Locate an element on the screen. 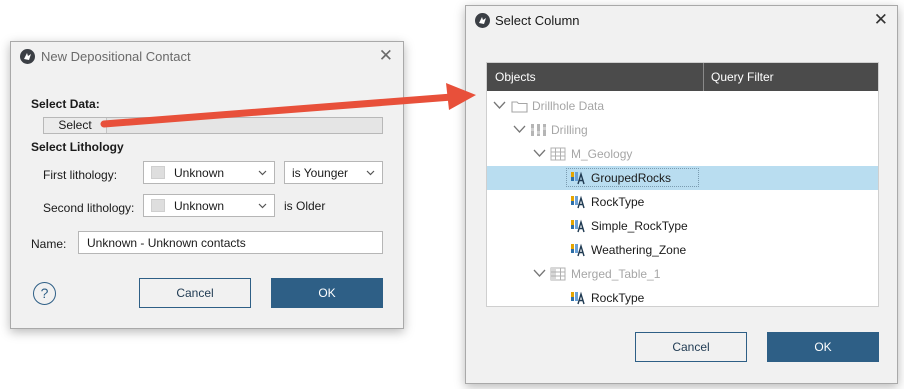 The width and height of the screenshot is (904, 389). folder-icon is located at coordinates (519, 107).